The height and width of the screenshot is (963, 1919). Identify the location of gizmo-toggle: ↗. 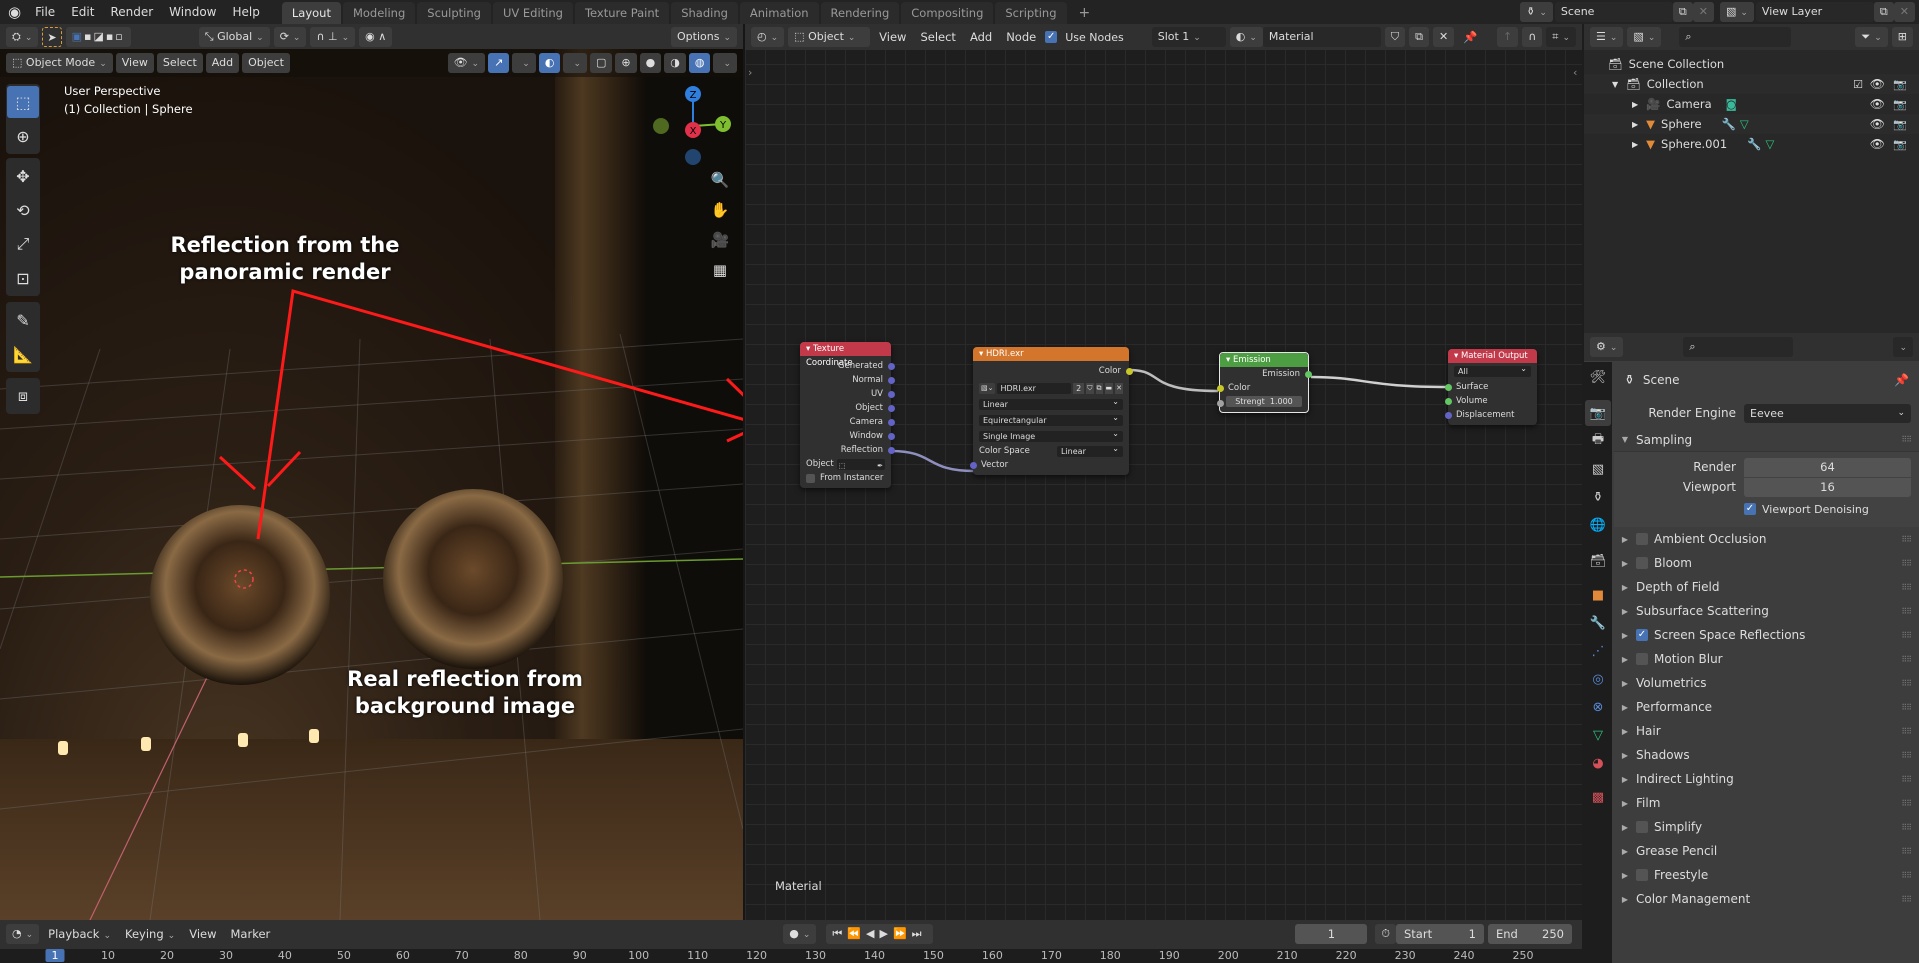
(499, 63).